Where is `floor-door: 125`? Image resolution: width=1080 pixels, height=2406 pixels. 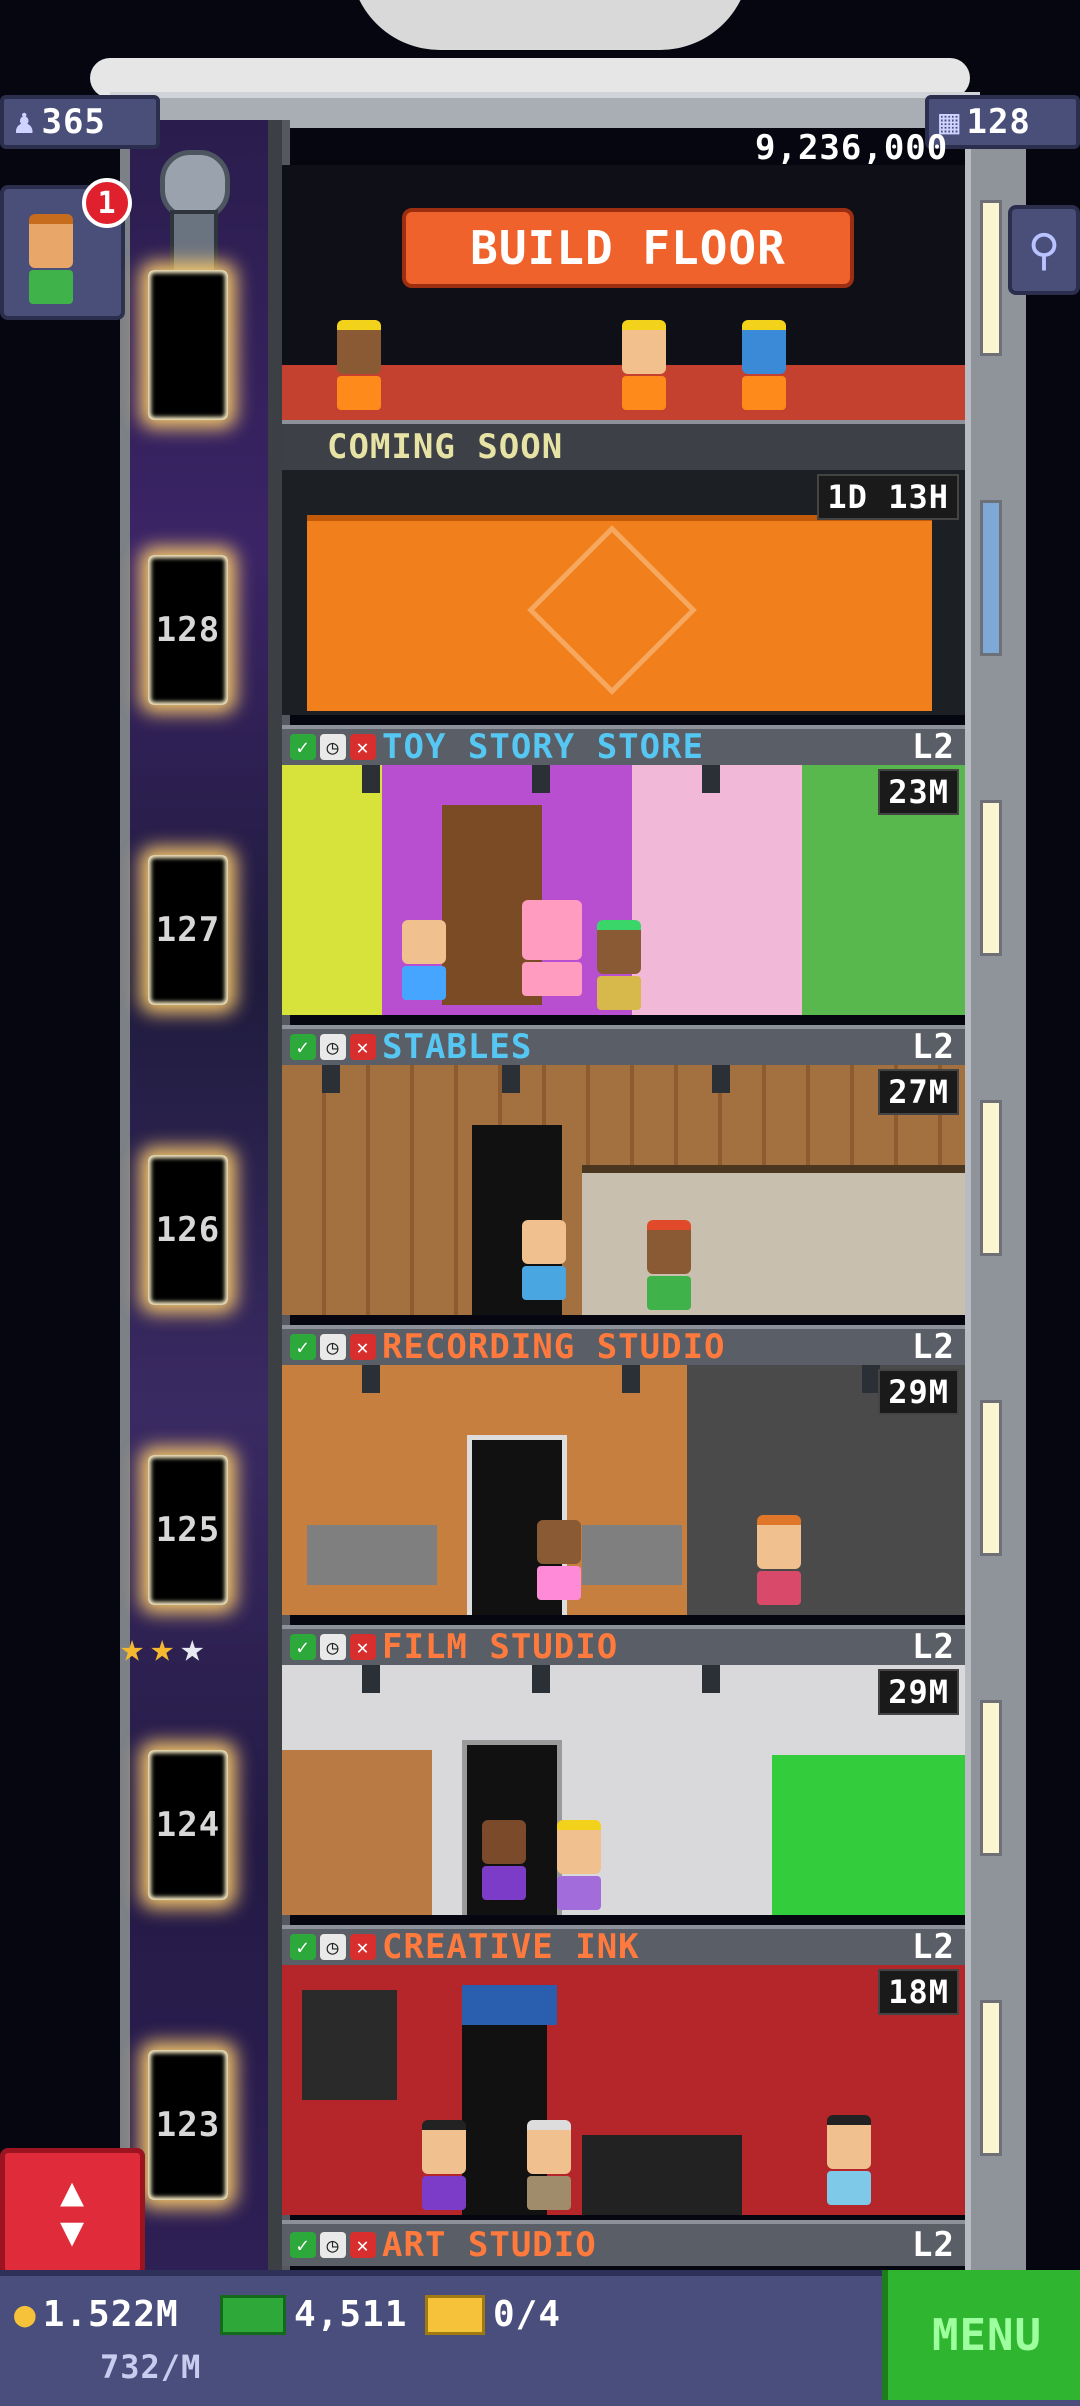
floor-door: 125 is located at coordinates (188, 1530).